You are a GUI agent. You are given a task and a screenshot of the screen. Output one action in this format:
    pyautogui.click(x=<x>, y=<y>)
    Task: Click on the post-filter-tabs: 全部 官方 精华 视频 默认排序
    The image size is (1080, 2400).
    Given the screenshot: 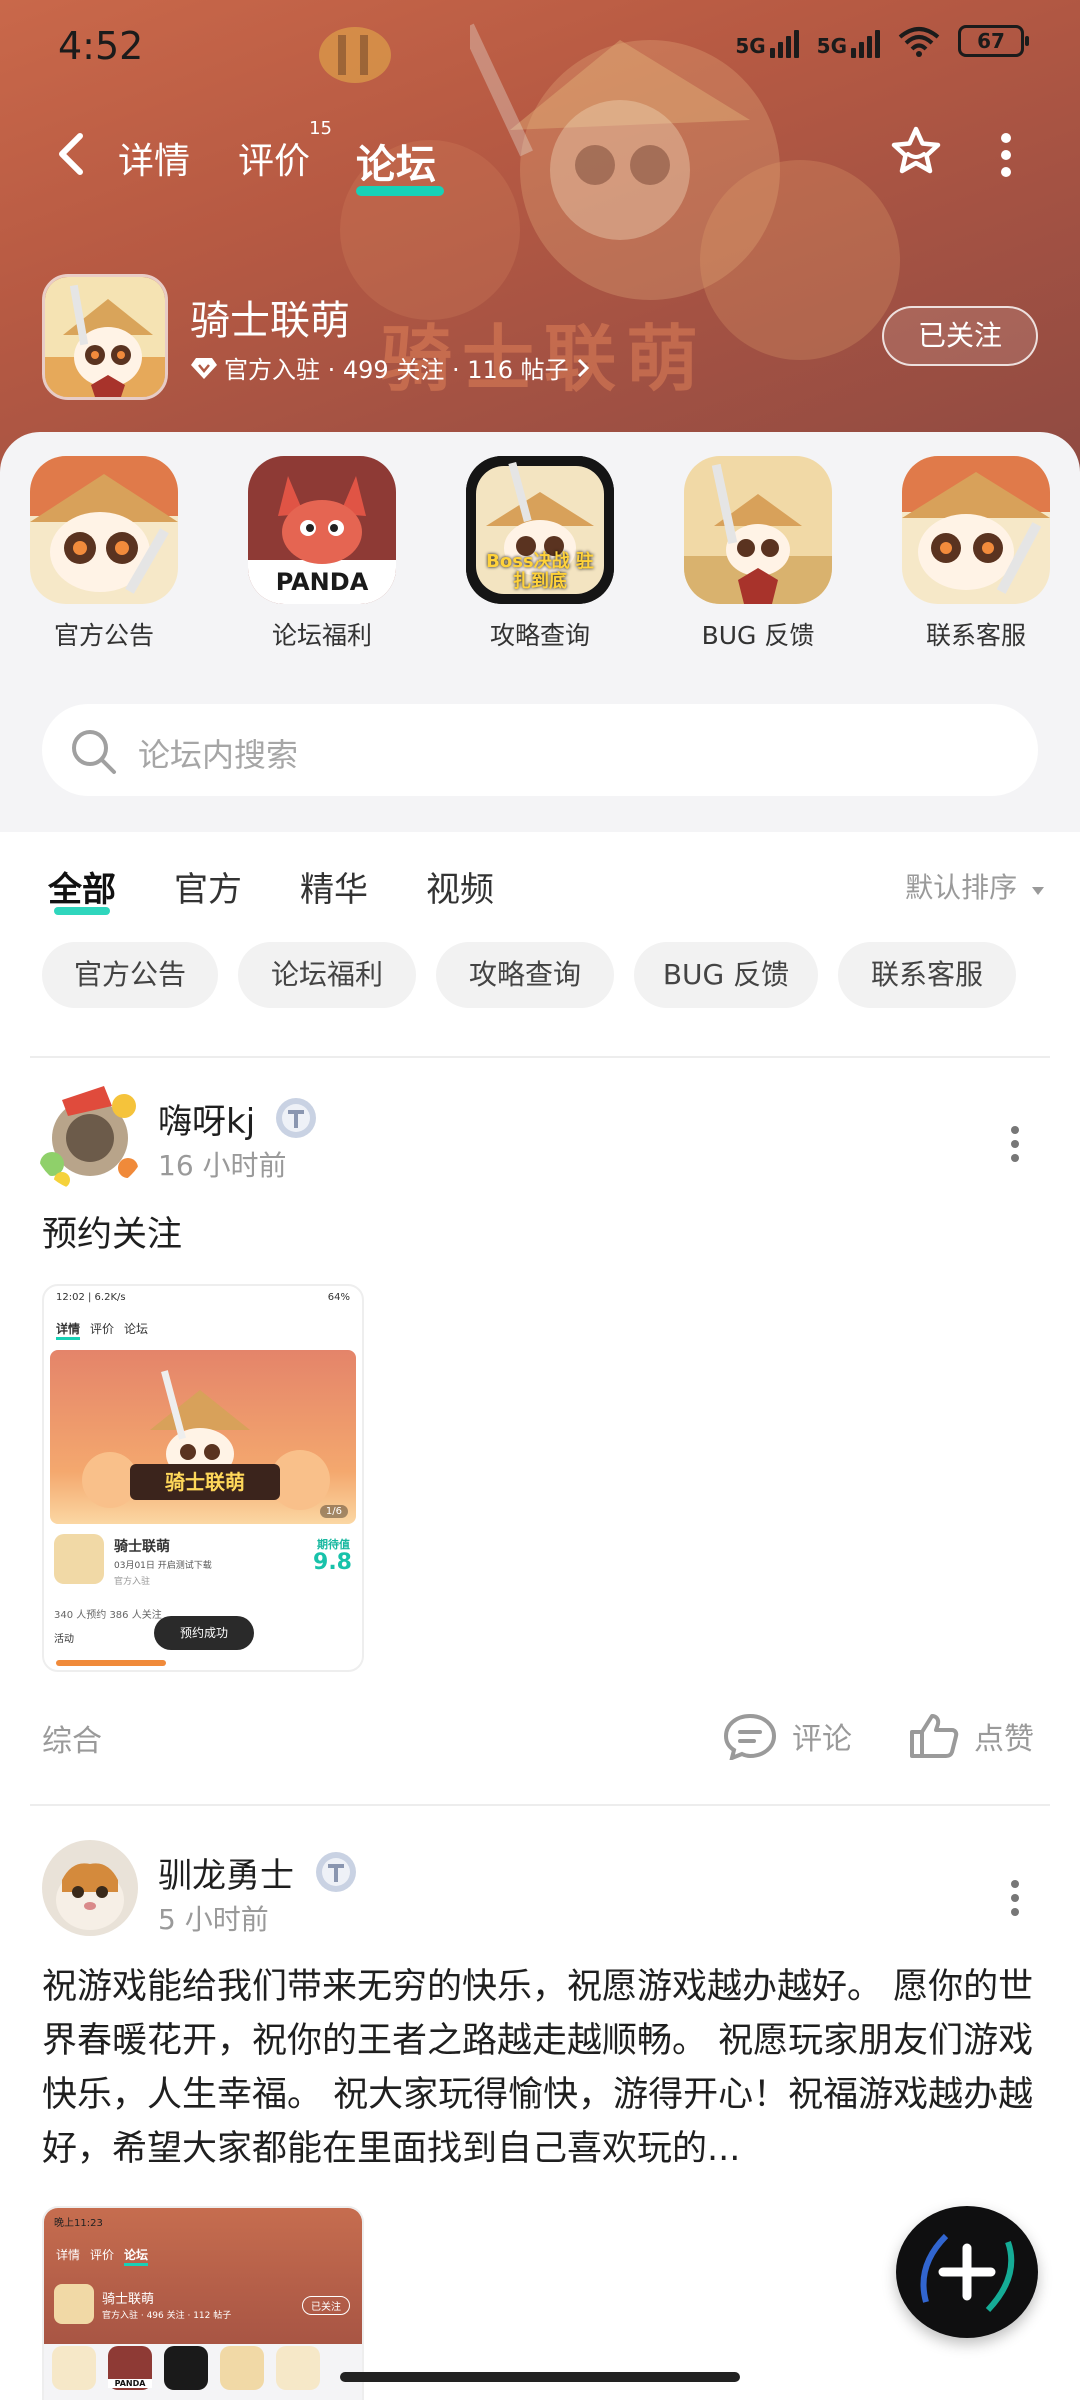 What is the action you would take?
    pyautogui.click(x=540, y=882)
    